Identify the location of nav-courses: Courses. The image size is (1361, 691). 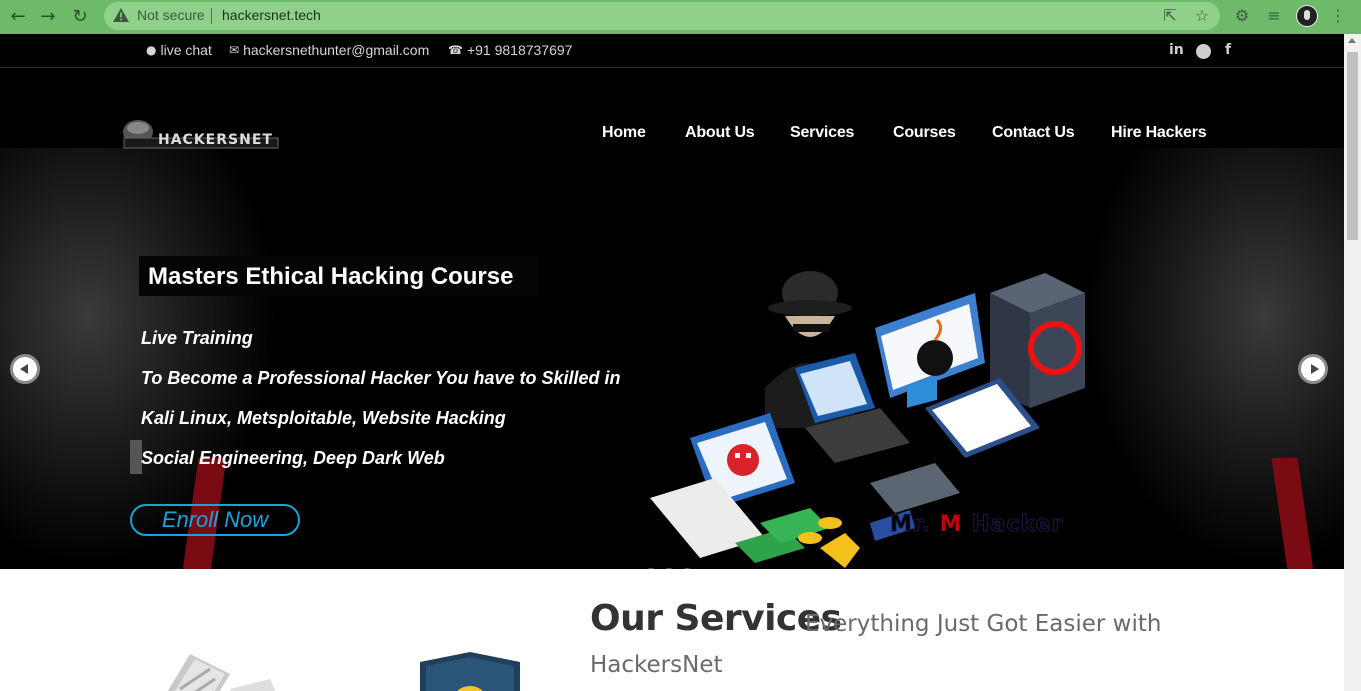
(924, 133).